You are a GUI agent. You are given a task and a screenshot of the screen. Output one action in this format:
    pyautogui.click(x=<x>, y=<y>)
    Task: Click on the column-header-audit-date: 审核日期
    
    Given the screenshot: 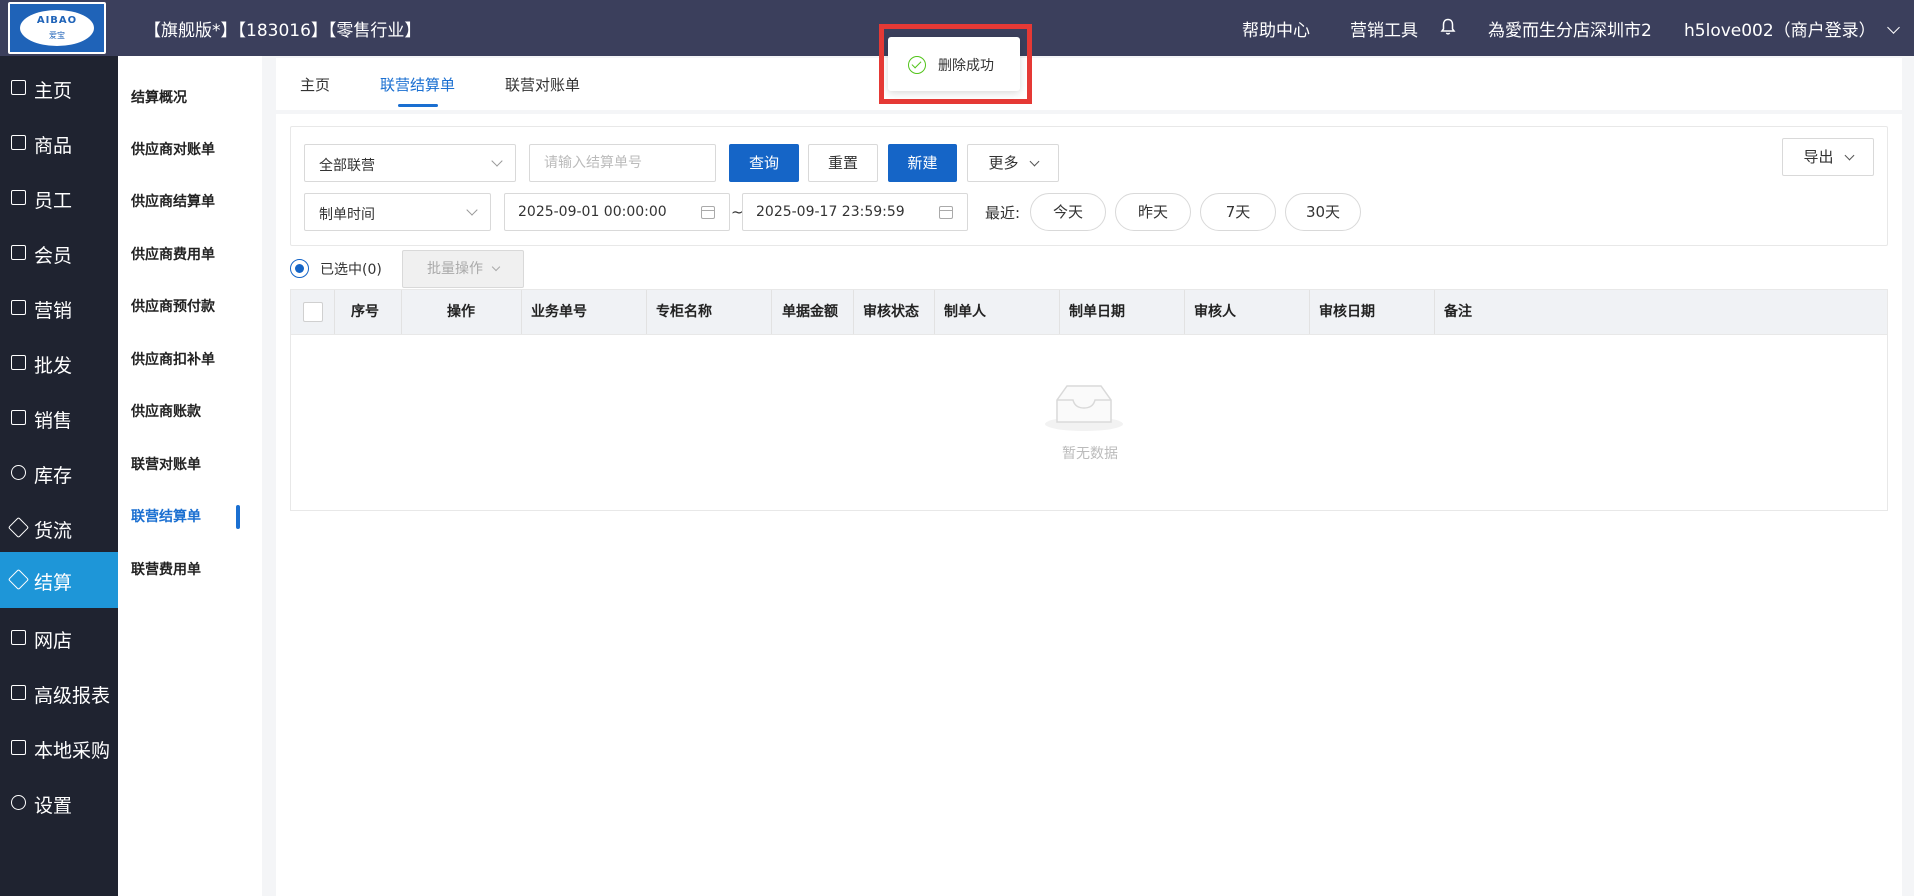 What is the action you would take?
    pyautogui.click(x=1347, y=312)
    